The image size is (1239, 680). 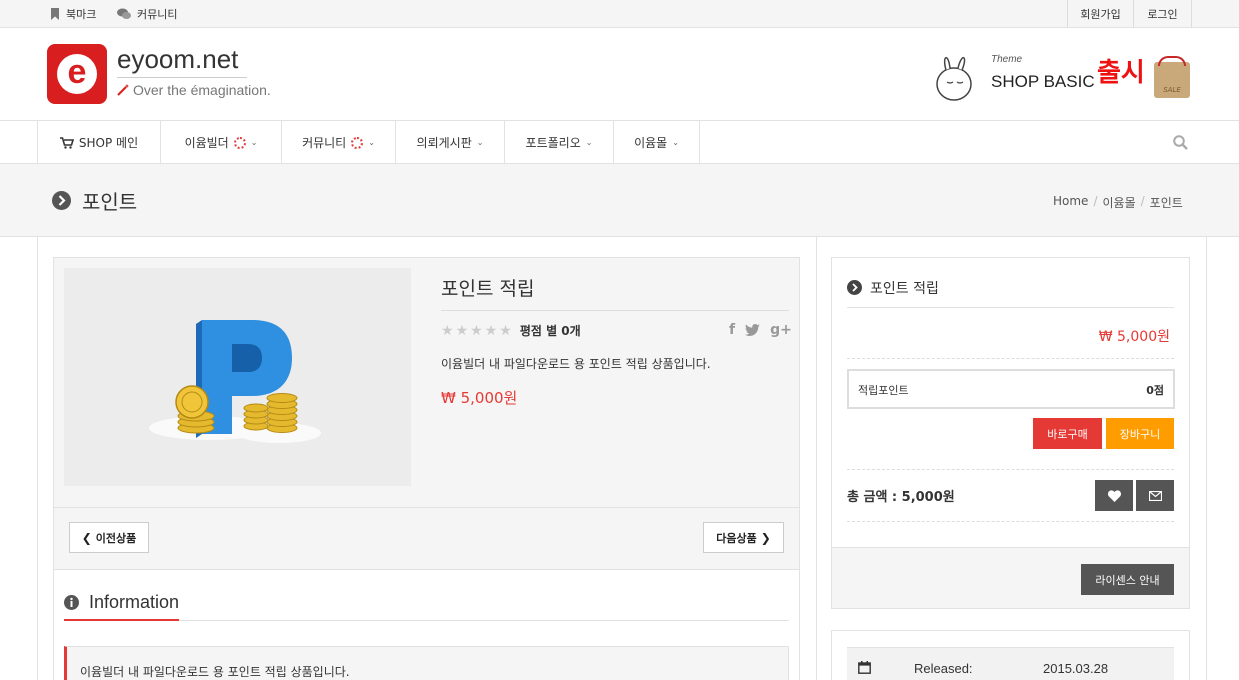 I want to click on shopping-bag-icon: SALE, so click(x=1172, y=80).